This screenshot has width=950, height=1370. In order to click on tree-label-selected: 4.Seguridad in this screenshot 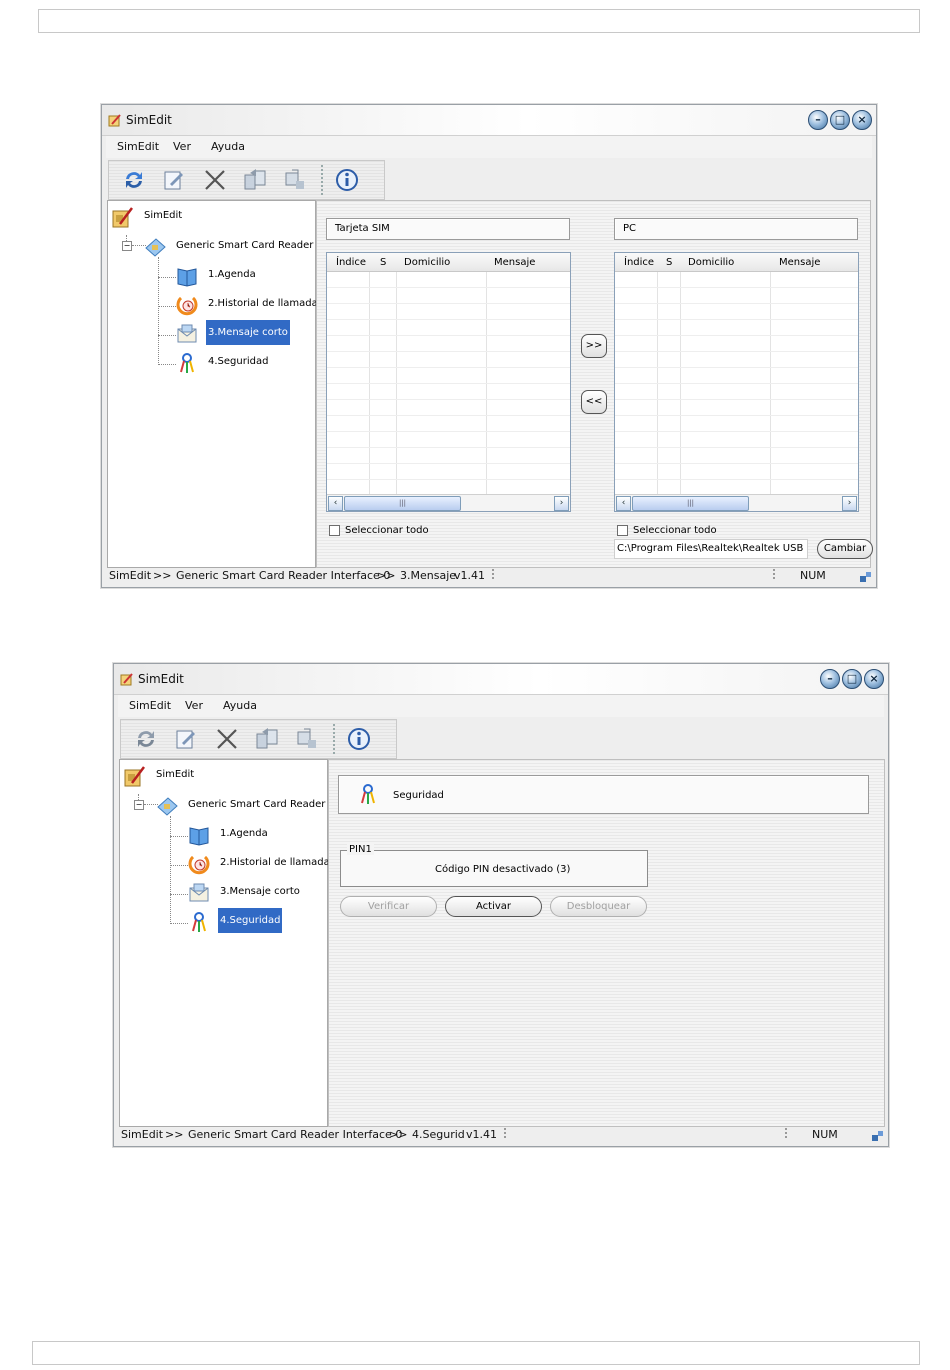, I will do `click(250, 920)`.